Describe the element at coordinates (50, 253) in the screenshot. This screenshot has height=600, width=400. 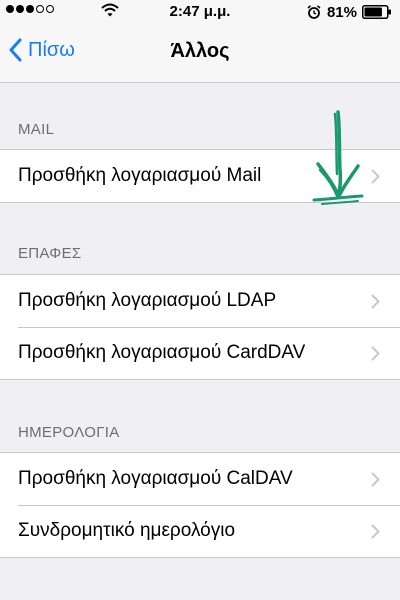
I see `section-header-contacts: ΕΠΑΦΕΣ` at that location.